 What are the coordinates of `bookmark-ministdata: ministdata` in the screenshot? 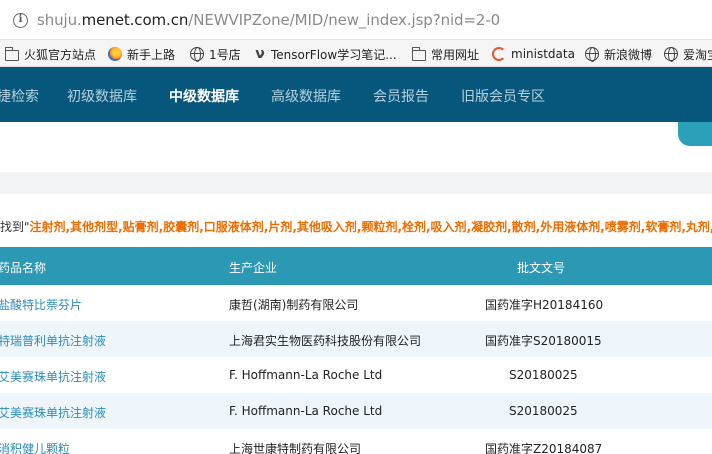 It's located at (533, 54).